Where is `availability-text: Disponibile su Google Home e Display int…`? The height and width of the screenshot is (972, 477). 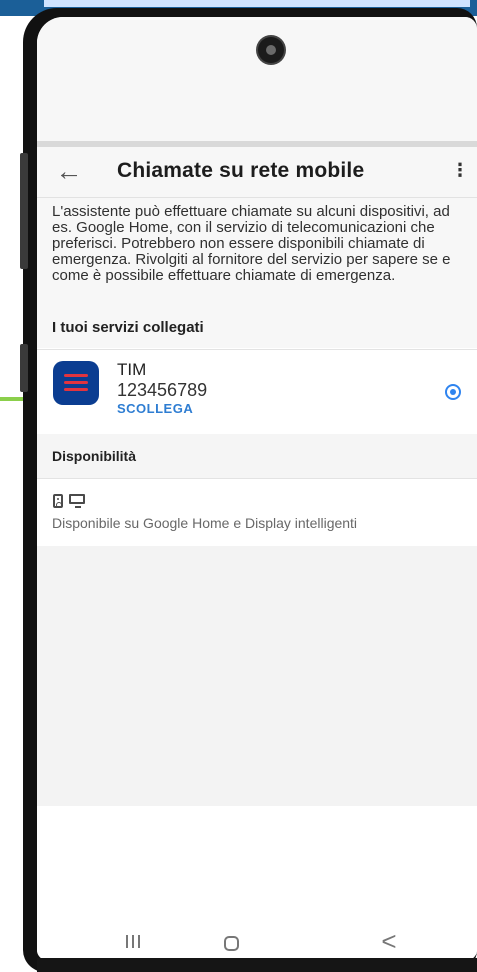
availability-text: Disponibile su Google Home e Display int… is located at coordinates (205, 523).